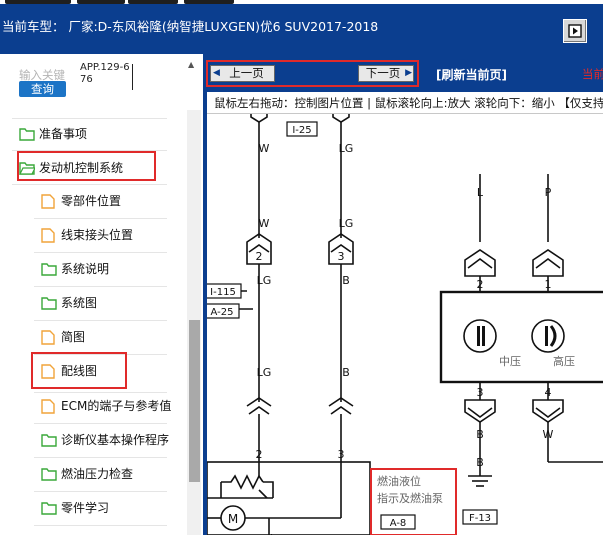 Image resolution: width=603 pixels, height=535 pixels. Describe the element at coordinates (410, 498) in the screenshot. I see `fuel-pump-label: 指示及燃油泵` at that location.